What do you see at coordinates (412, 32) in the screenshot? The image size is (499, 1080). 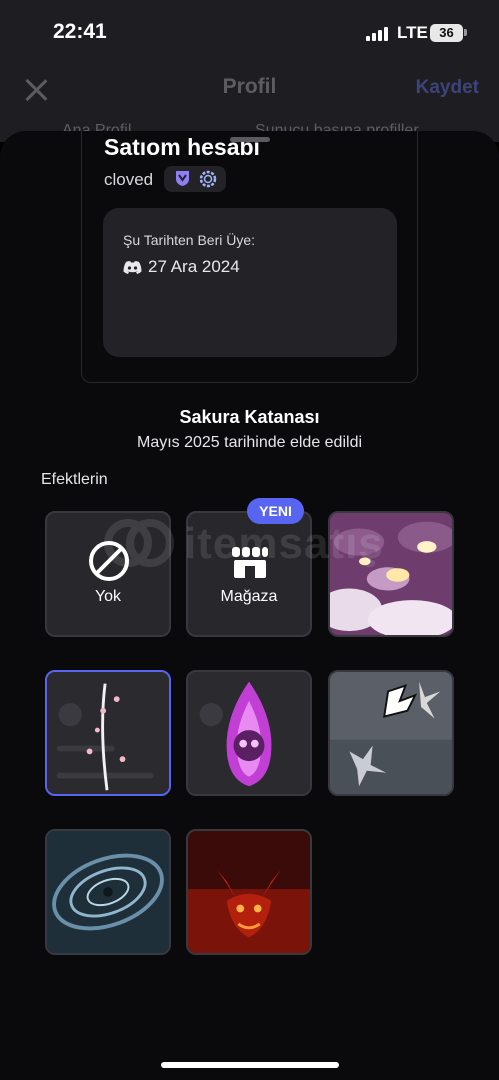 I see `network-type: LTE` at bounding box center [412, 32].